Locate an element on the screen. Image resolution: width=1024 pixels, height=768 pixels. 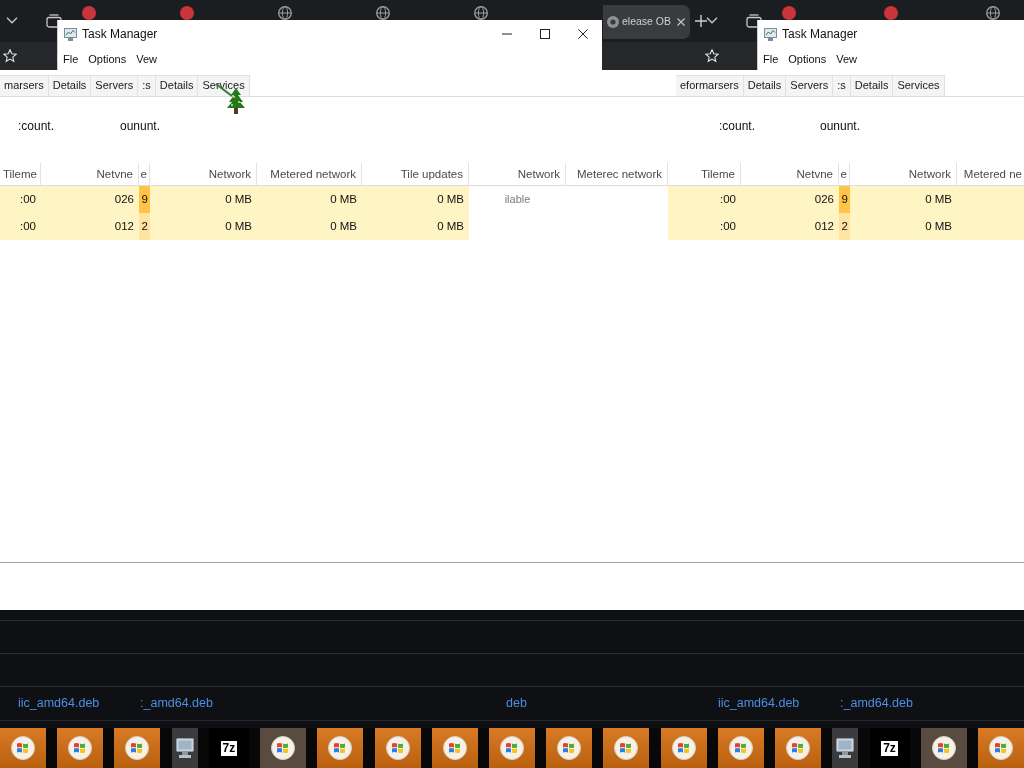
table-cell-text: ilable is located at coordinates (517, 199).